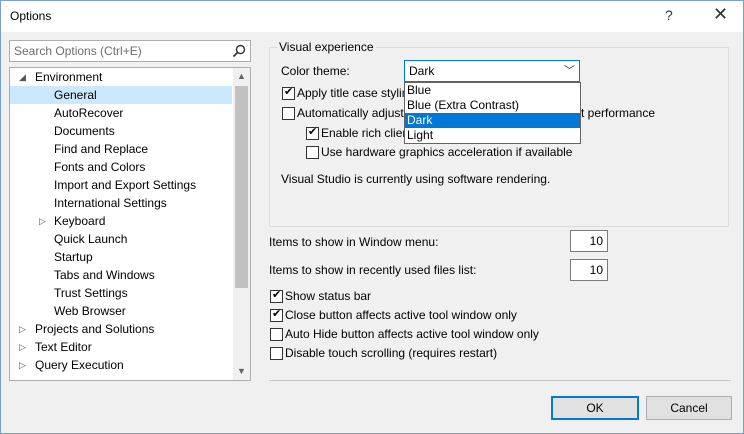 Image resolution: width=744 pixels, height=434 pixels. I want to click on option-light: Light, so click(492, 135).